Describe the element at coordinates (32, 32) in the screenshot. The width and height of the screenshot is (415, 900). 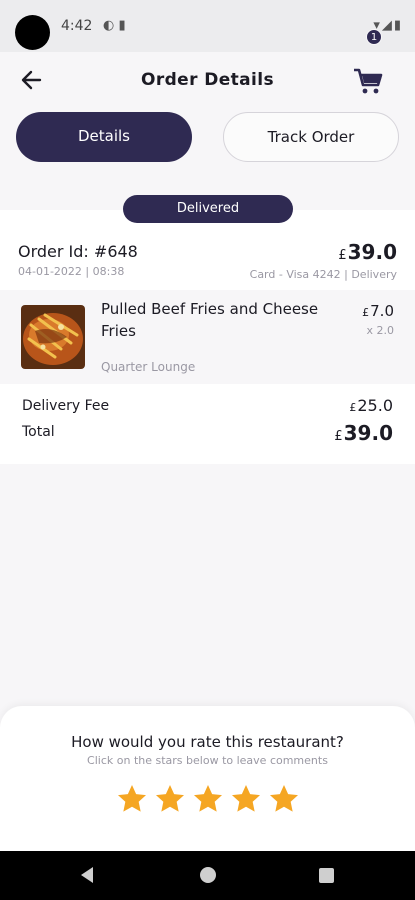
I see `camera-cutout` at that location.